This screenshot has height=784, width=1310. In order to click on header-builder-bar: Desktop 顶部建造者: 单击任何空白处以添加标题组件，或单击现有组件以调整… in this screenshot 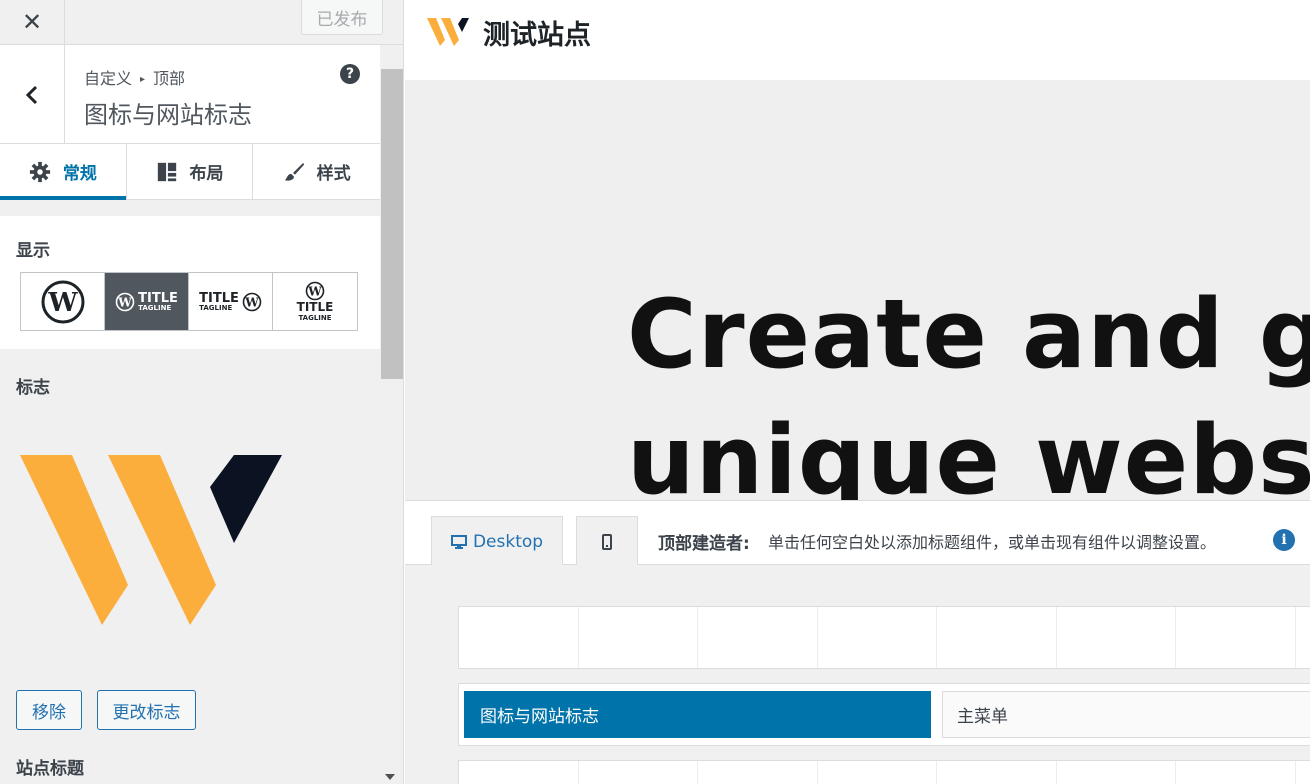, I will do `click(857, 533)`.